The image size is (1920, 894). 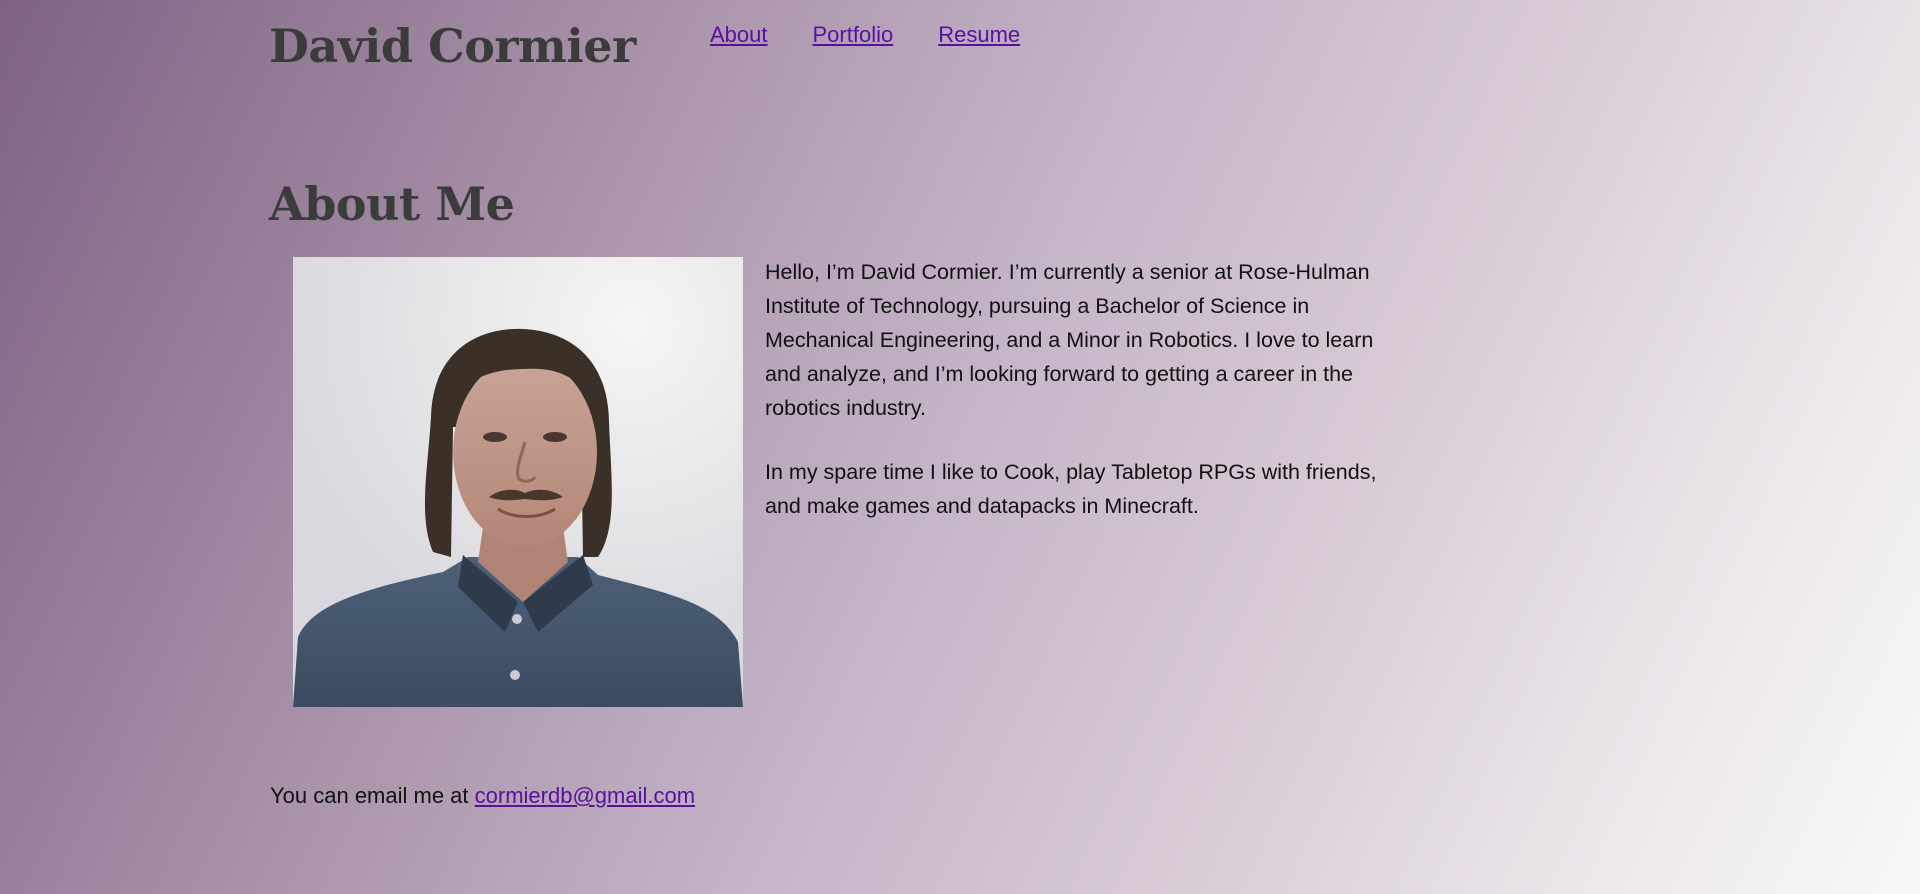 I want to click on about-me-heading: About Me, so click(x=392, y=204).